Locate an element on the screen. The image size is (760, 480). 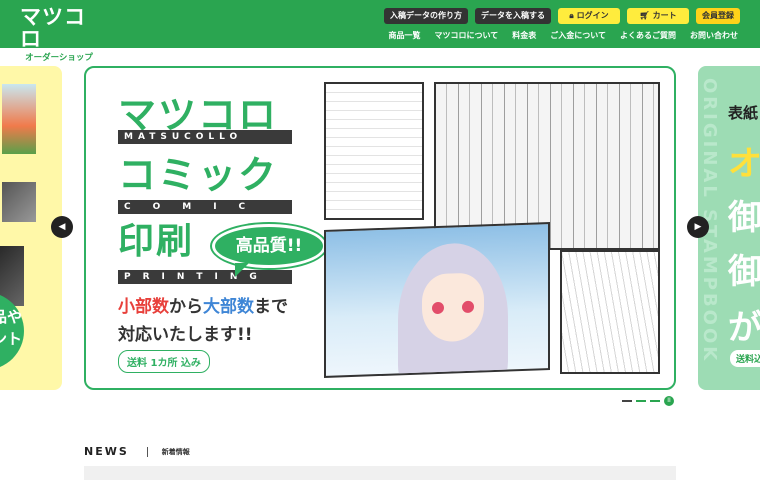
high-quality-badge: 高品質!! is located at coordinates (269, 250).